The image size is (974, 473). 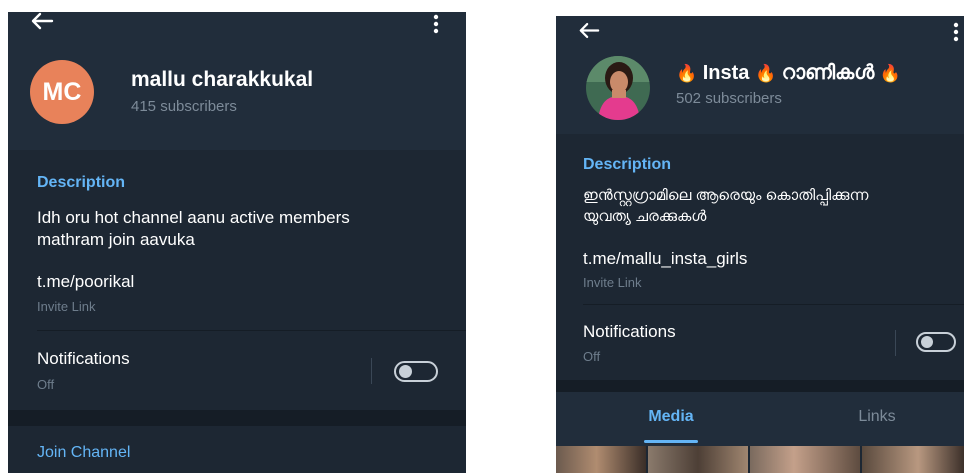 I want to click on active-tab-indicator, so click(x=671, y=441).